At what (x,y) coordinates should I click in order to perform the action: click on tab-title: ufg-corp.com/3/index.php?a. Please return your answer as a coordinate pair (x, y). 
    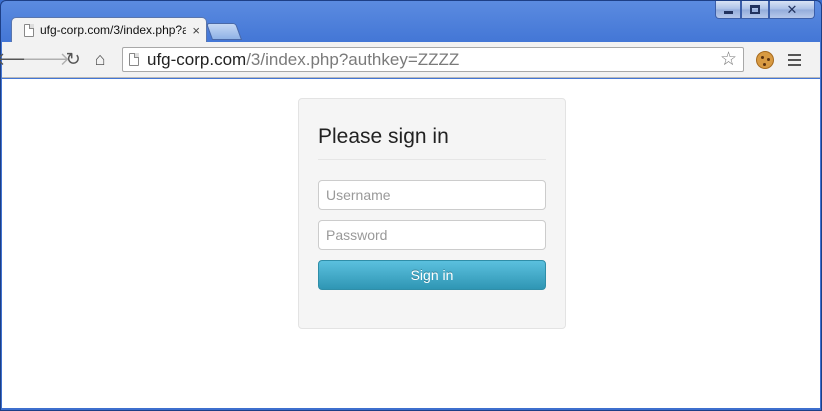
    Looking at the image, I should click on (113, 30).